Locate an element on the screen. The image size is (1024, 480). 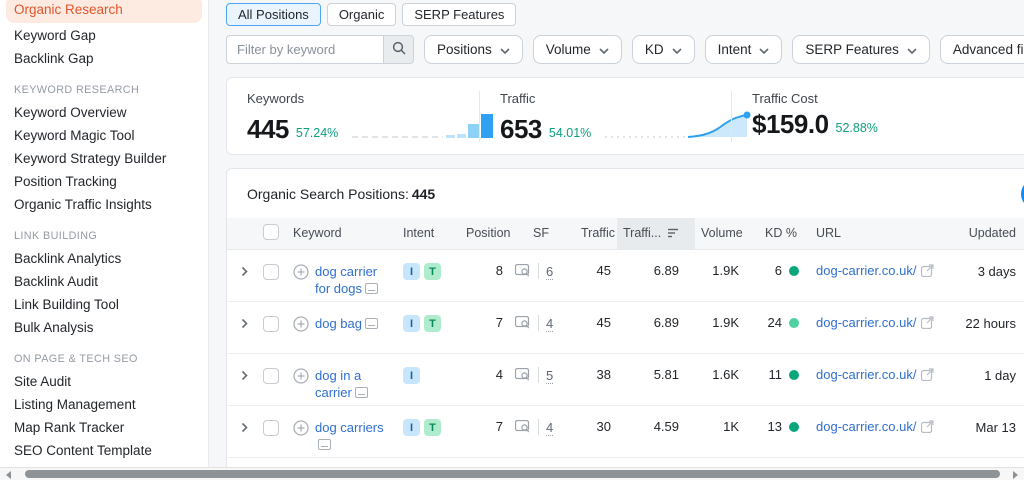
sidebar-item-link-building-tool: Link Building Tool is located at coordinates (104, 304).